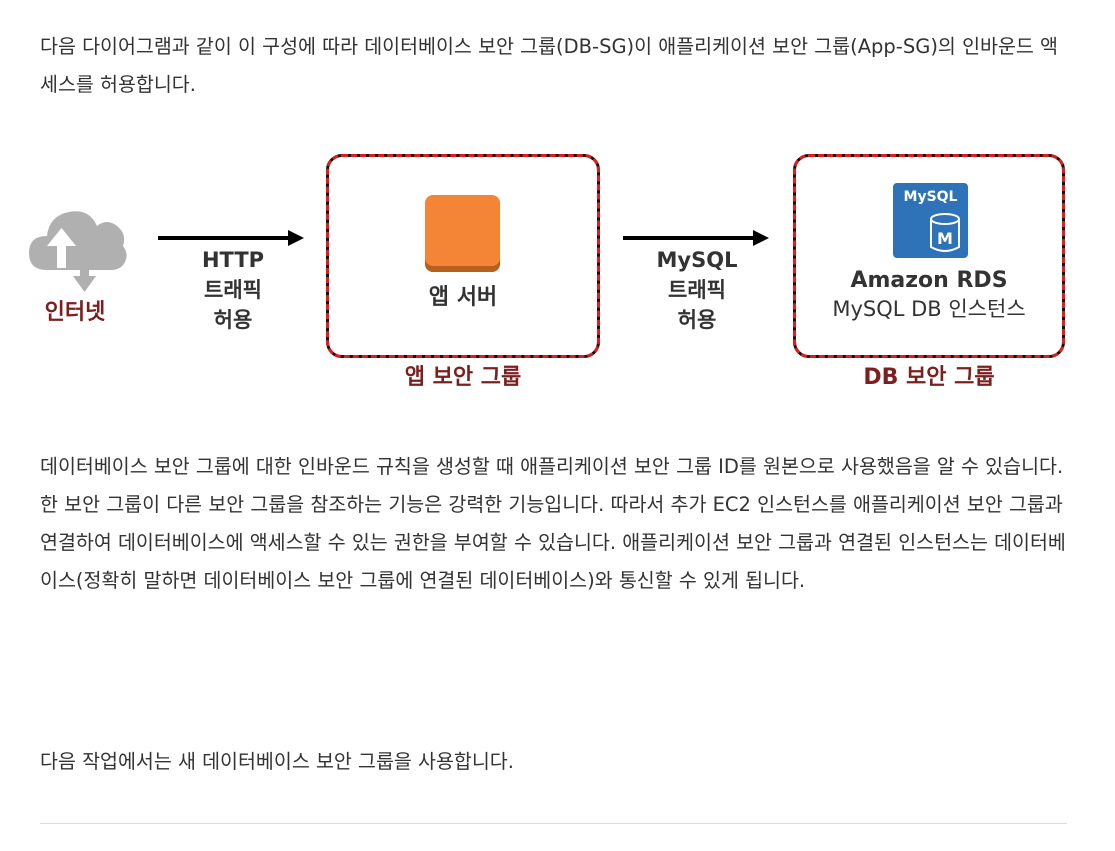 The height and width of the screenshot is (851, 1115). Describe the element at coordinates (462, 233) in the screenshot. I see `app-server-icon` at that location.